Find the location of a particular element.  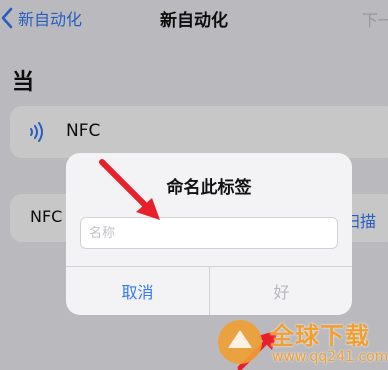

annotation-arrow-icon is located at coordinates (129, 189).